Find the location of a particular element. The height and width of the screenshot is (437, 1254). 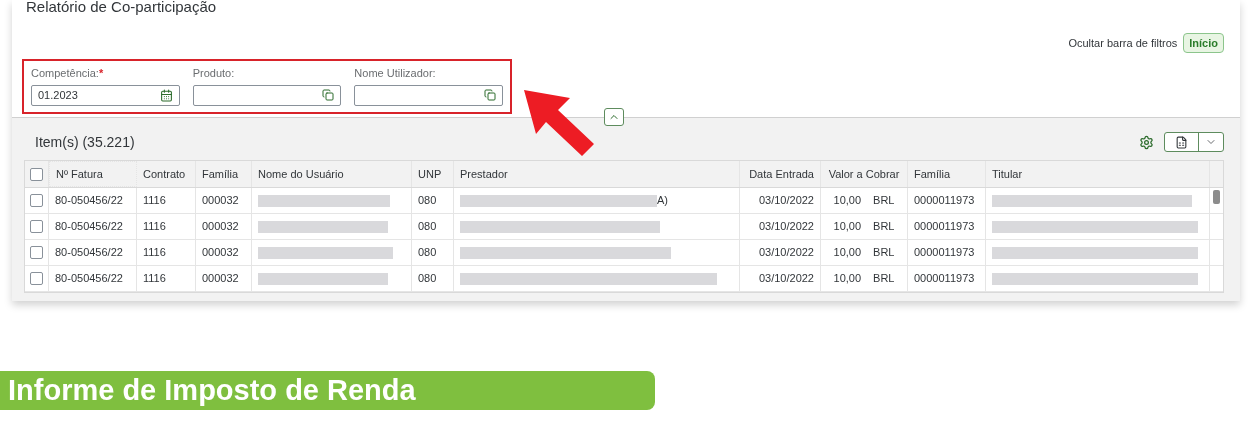

table-title: Item(s) (35.221) is located at coordinates (85, 142).